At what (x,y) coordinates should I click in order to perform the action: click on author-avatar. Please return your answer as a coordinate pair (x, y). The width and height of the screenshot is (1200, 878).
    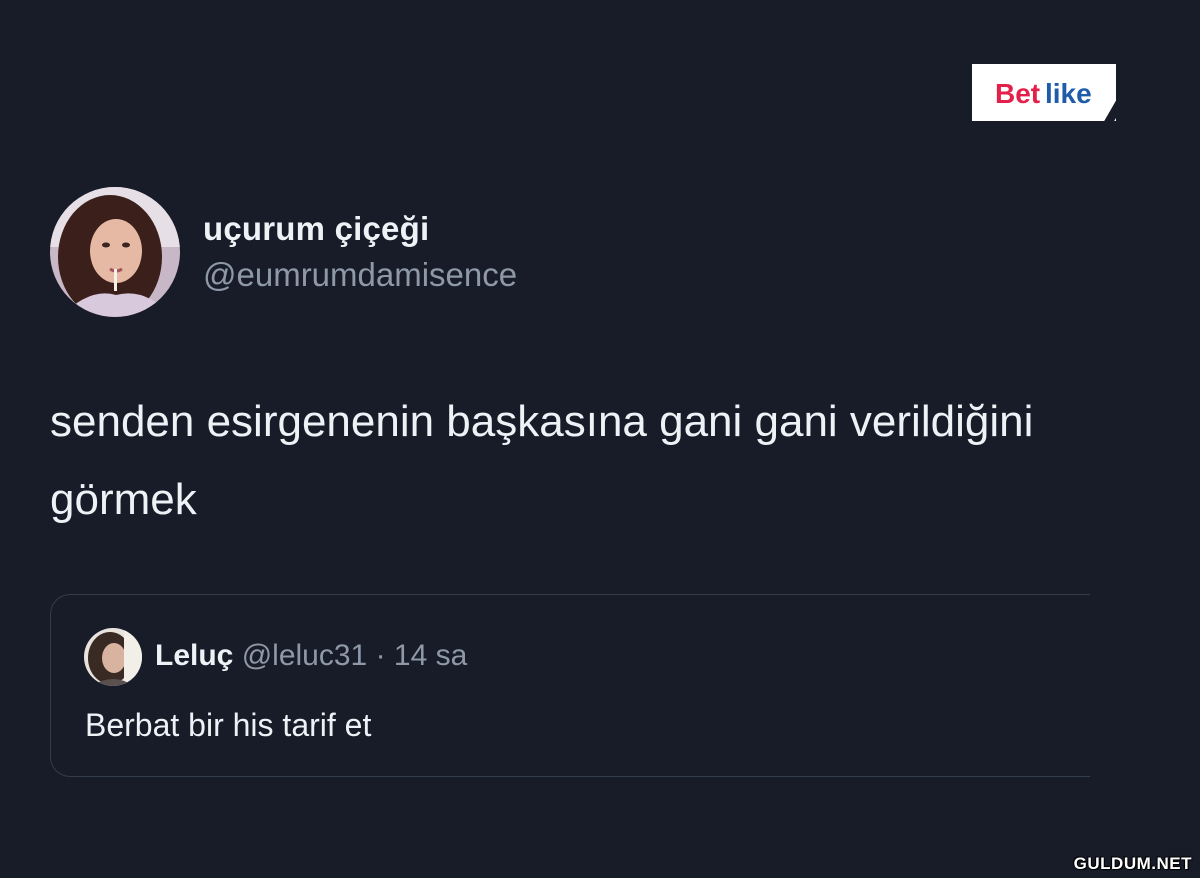
    Looking at the image, I should click on (115, 252).